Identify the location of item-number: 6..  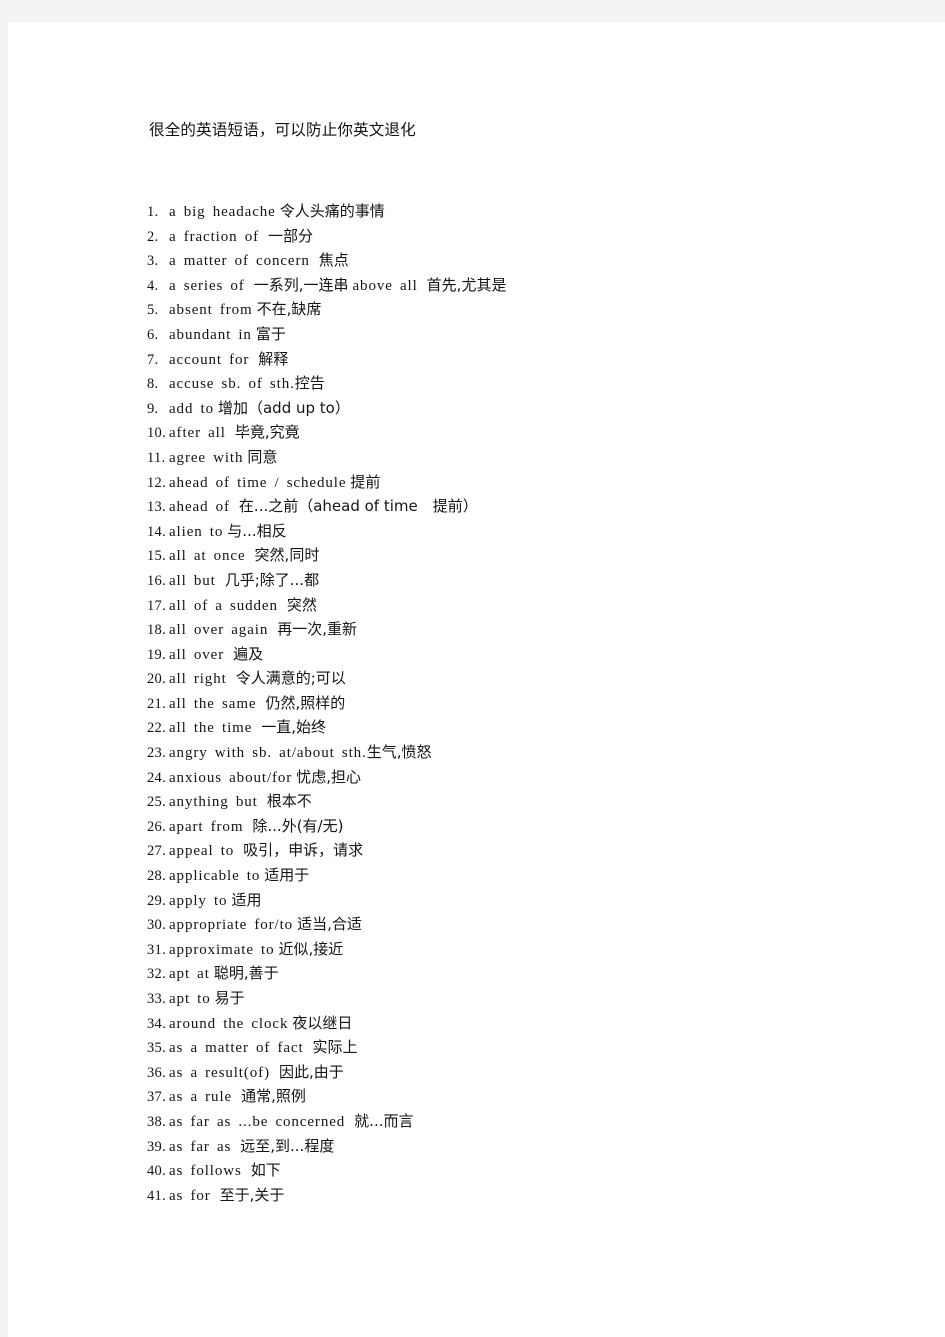
(153, 334).